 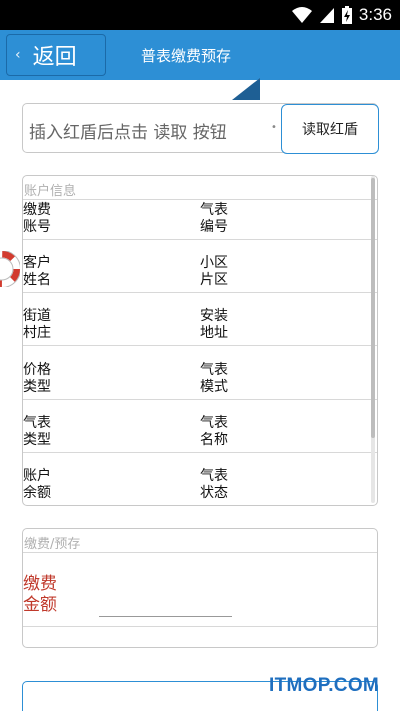 What do you see at coordinates (346, 15) in the screenshot?
I see `battery-charging-icon` at bounding box center [346, 15].